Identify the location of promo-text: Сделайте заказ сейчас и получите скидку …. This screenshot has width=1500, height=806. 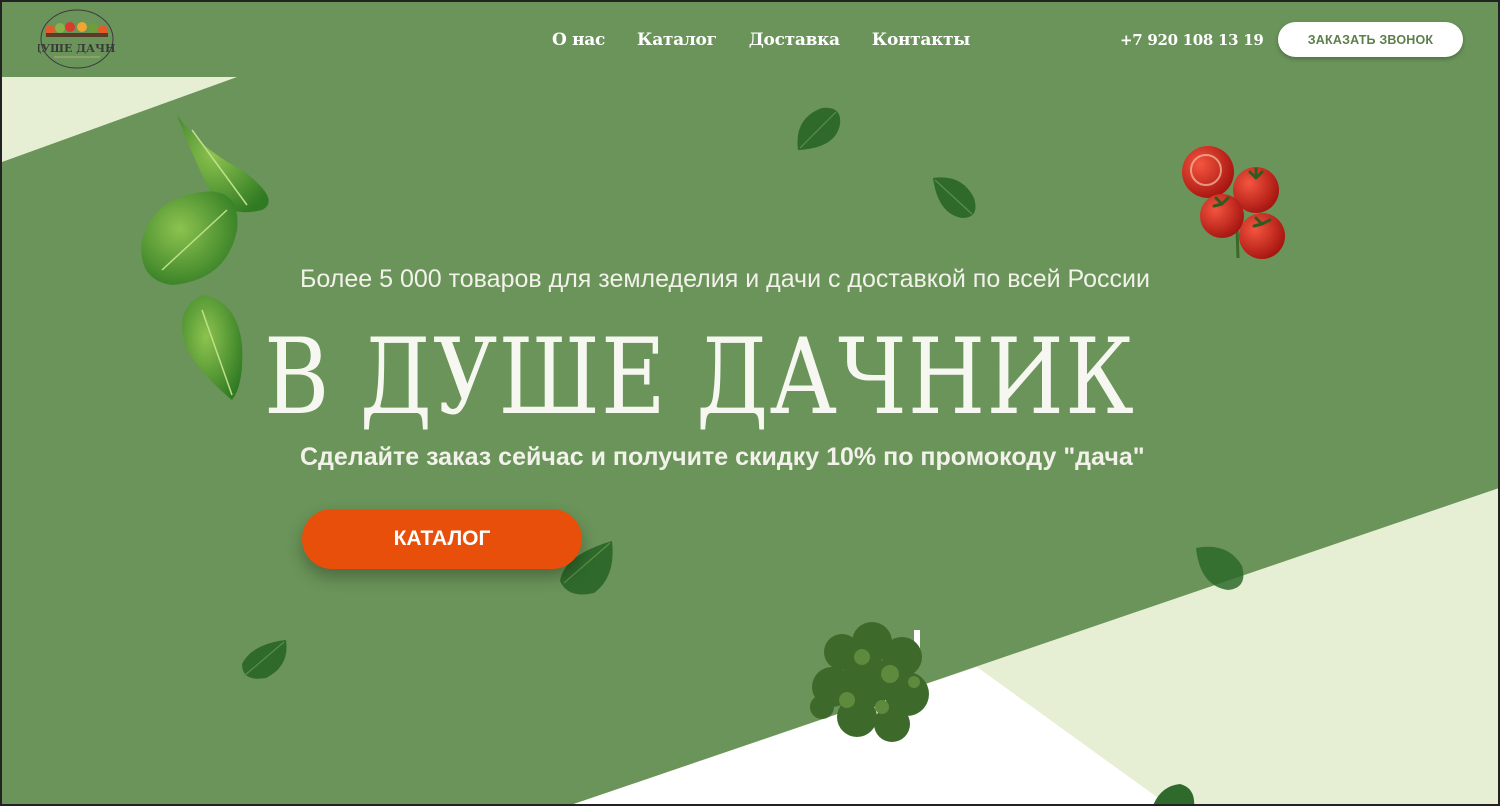
(722, 457).